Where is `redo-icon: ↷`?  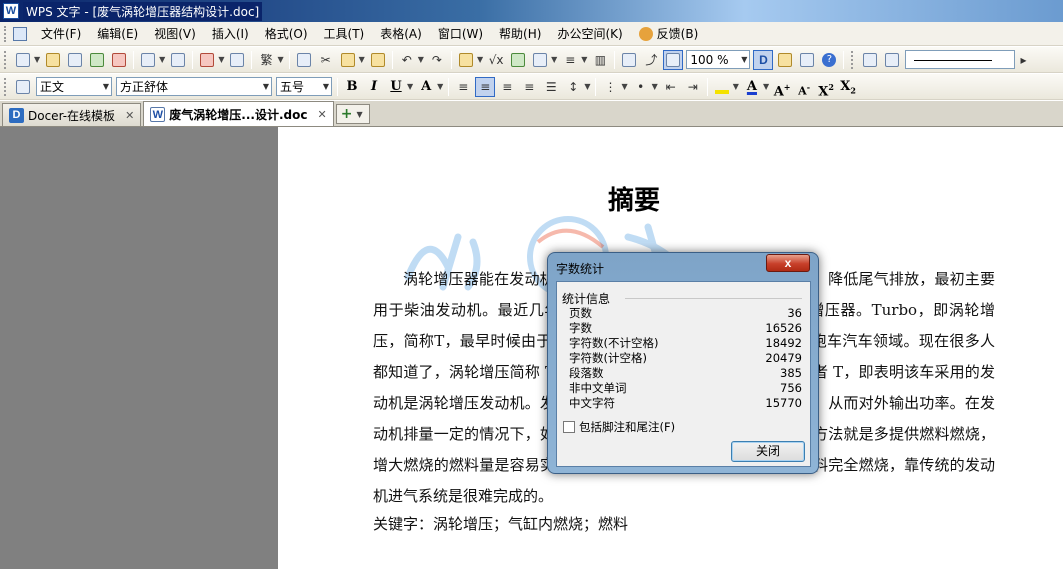
redo-icon: ↷ is located at coordinates (437, 60).